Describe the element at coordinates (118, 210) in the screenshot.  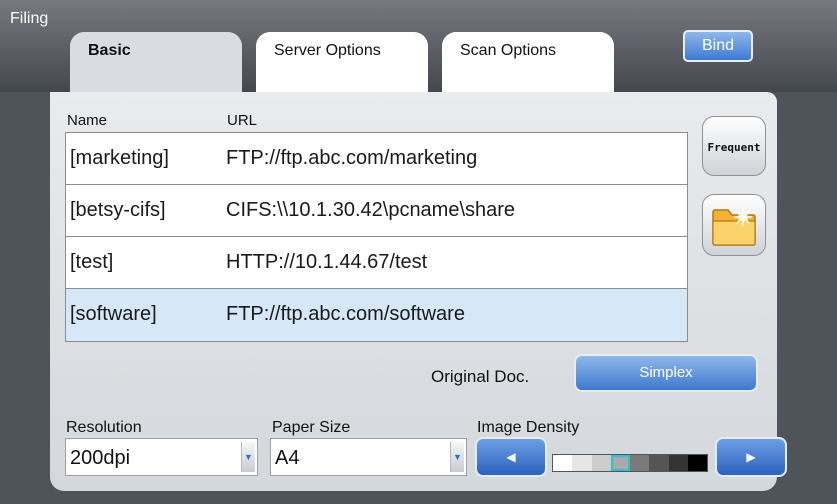
I see `item-name: [betsy-cifs]` at that location.